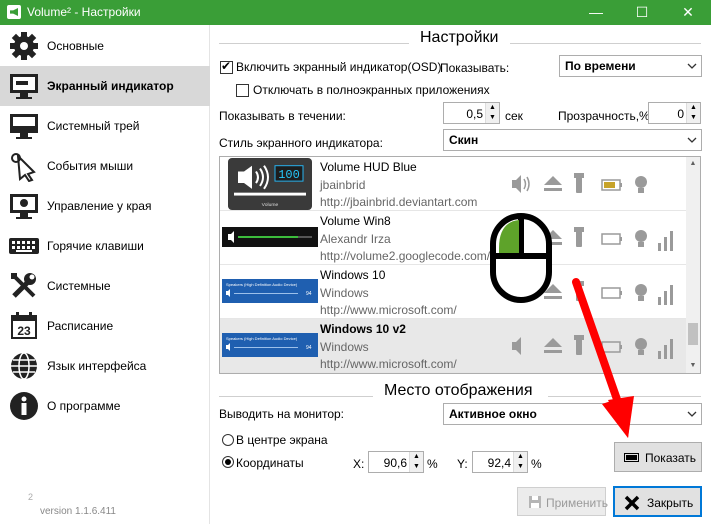 The width and height of the screenshot is (711, 524). I want to click on monitor-value: Активное окно, so click(493, 414).